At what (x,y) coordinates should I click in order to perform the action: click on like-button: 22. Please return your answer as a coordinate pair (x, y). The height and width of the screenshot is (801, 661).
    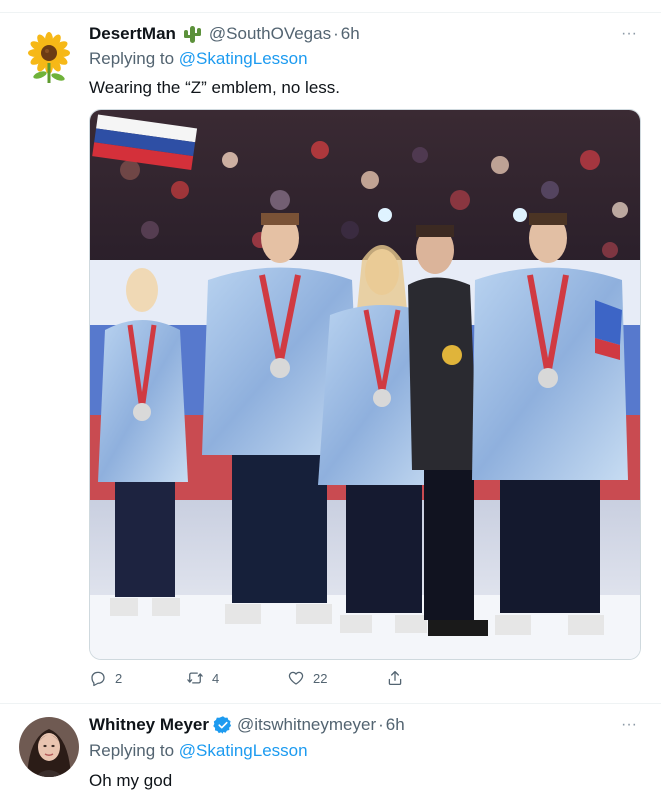
    Looking at the image, I should click on (307, 678).